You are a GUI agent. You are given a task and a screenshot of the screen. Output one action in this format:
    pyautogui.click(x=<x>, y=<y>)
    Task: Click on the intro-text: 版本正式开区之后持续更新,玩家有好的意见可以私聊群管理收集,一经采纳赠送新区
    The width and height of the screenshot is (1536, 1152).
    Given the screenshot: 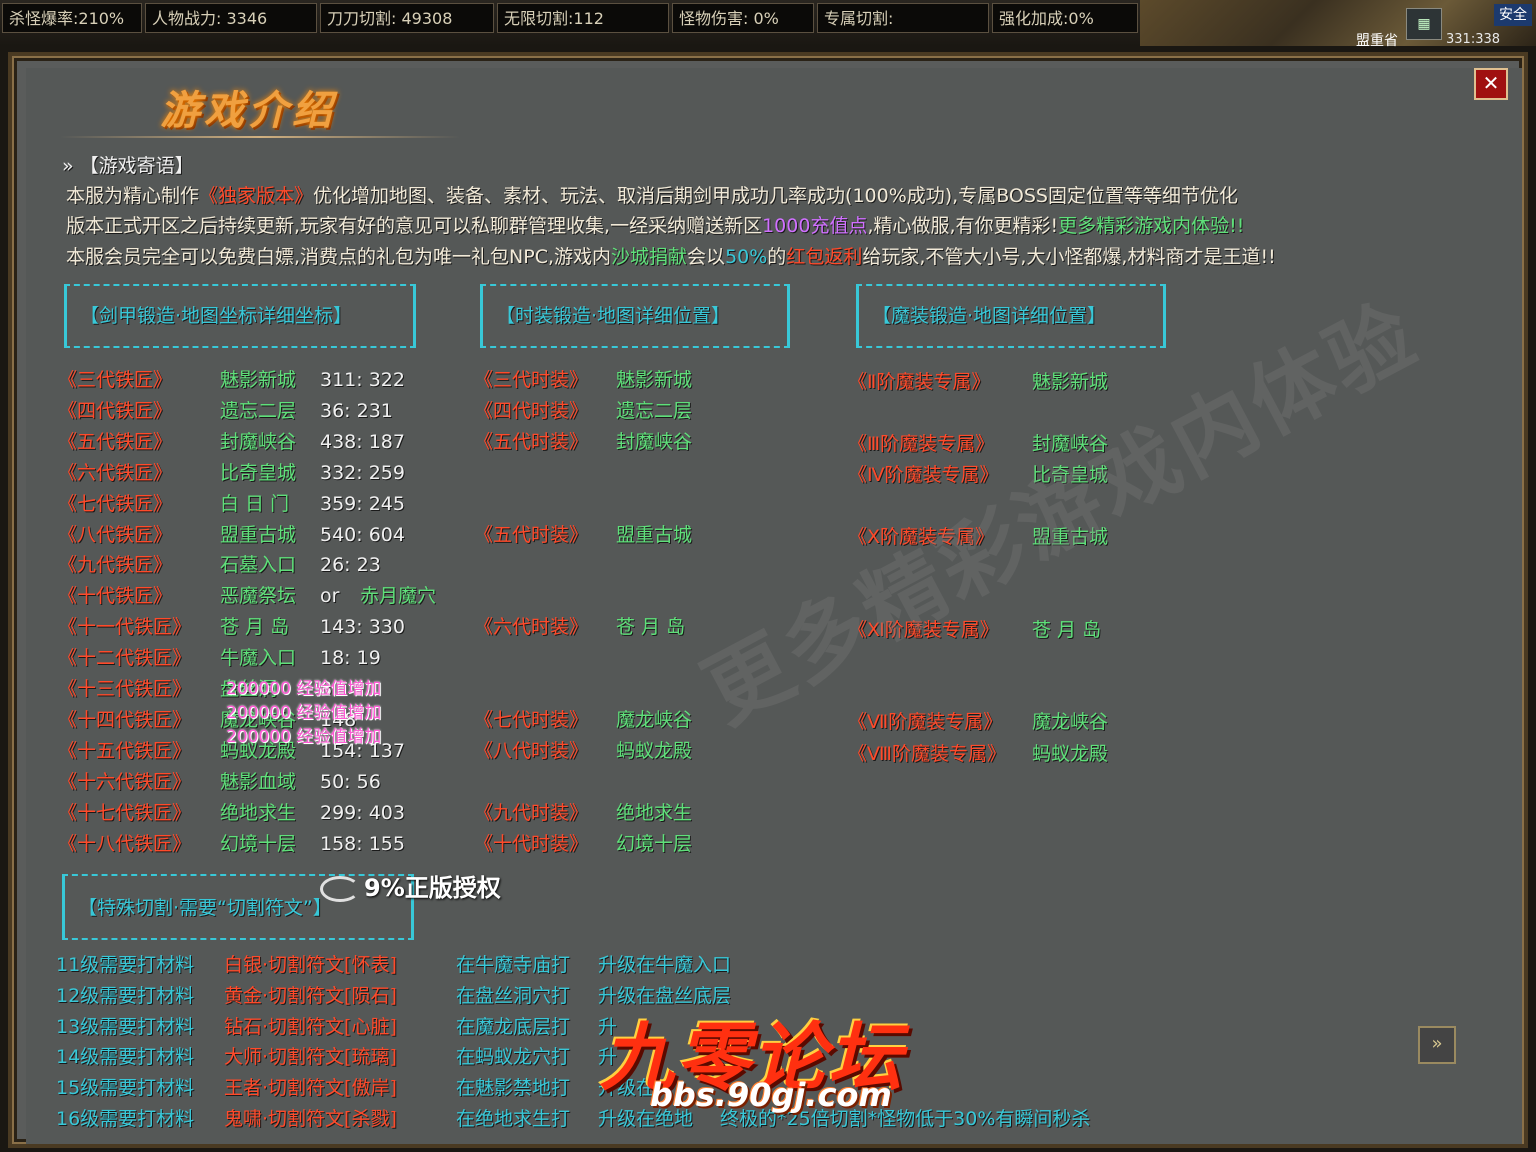 What is the action you would take?
    pyautogui.click(x=414, y=226)
    